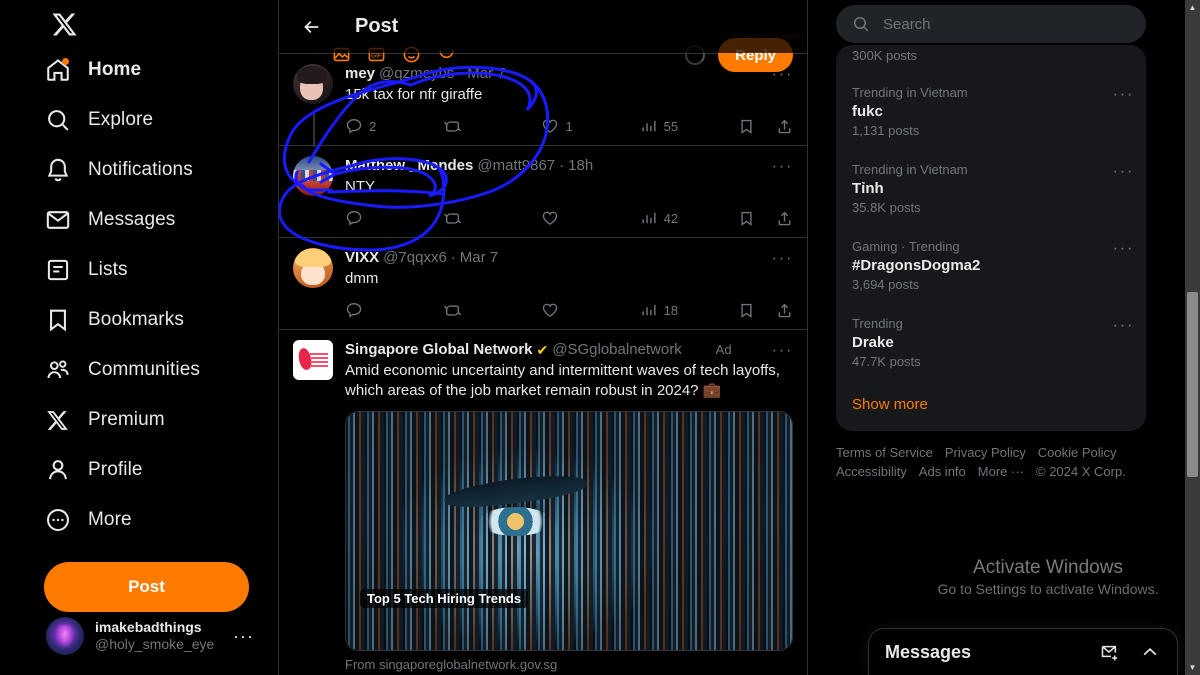 Image resolution: width=1200 pixels, height=675 pixels. I want to click on show-more-link: Show more, so click(991, 404).